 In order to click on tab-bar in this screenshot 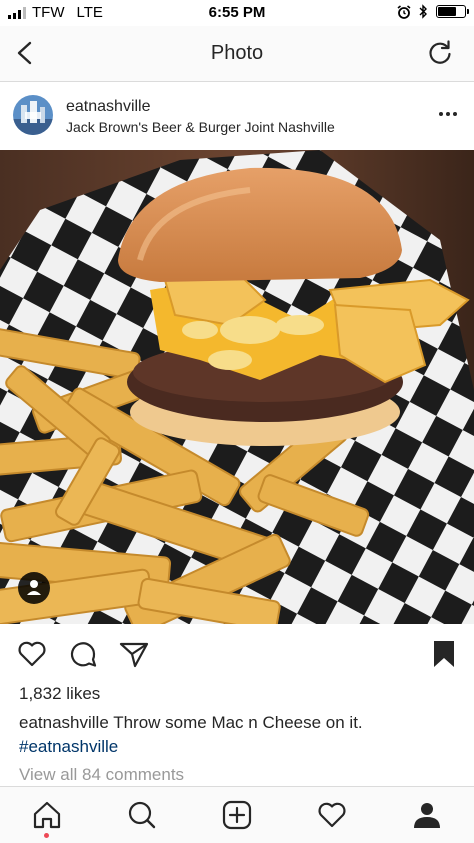, I will do `click(237, 814)`.